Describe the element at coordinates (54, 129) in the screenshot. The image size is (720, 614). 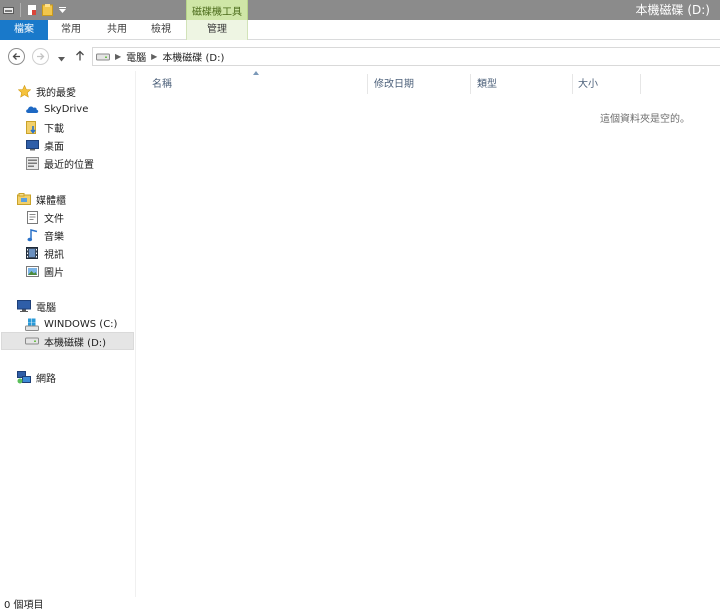
I see `sidebar-item-label: 下載` at that location.